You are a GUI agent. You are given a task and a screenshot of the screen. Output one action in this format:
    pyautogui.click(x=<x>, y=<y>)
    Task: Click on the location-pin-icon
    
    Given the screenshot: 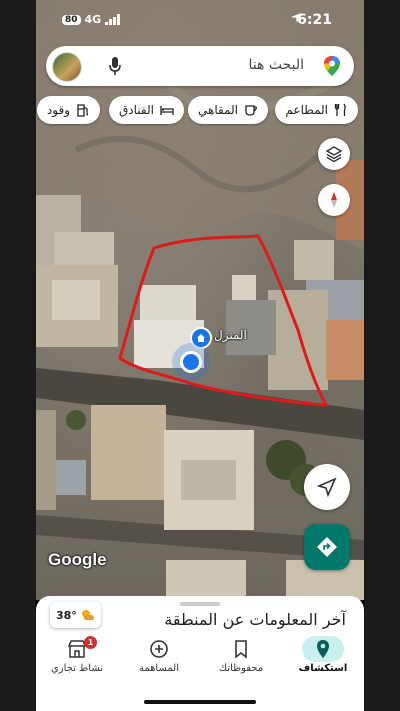 What is the action you would take?
    pyautogui.click(x=323, y=649)
    